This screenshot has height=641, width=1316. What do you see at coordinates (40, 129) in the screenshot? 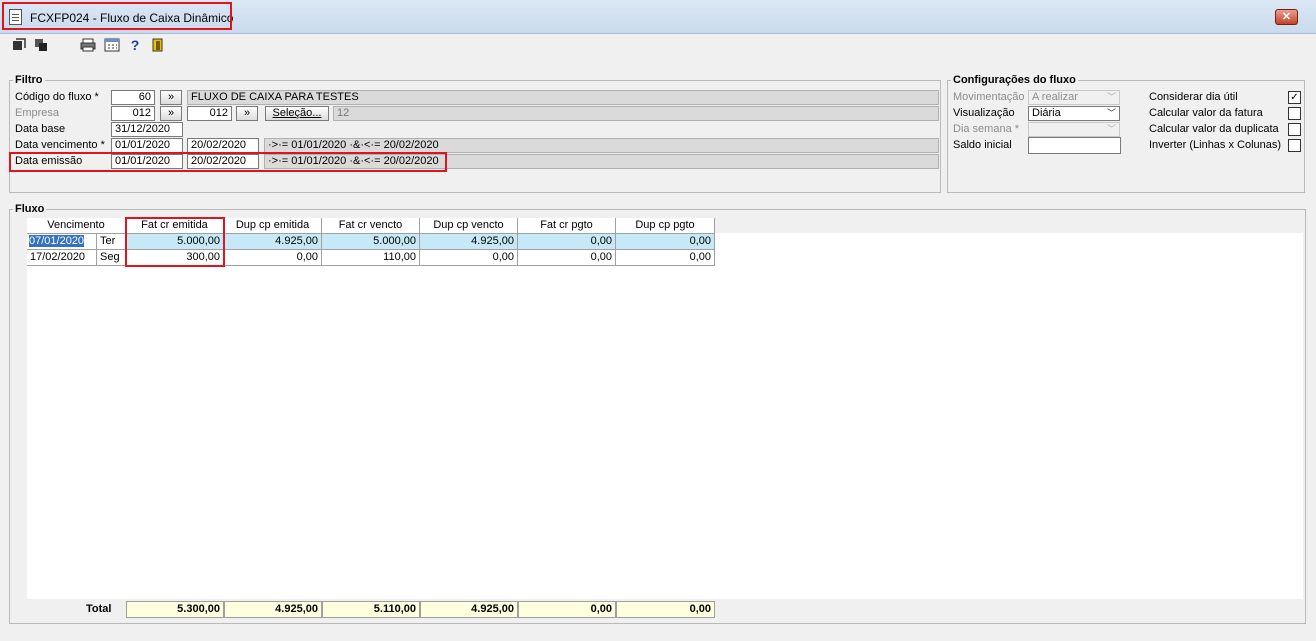
I see `data-base-label: Data base` at bounding box center [40, 129].